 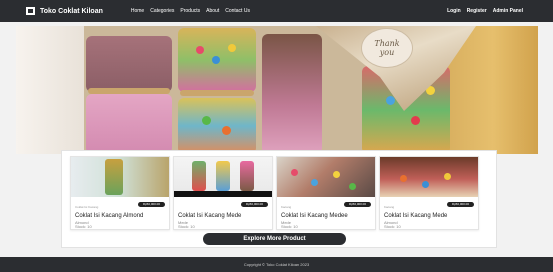 I want to click on tag-text-line2: you, so click(x=387, y=52).